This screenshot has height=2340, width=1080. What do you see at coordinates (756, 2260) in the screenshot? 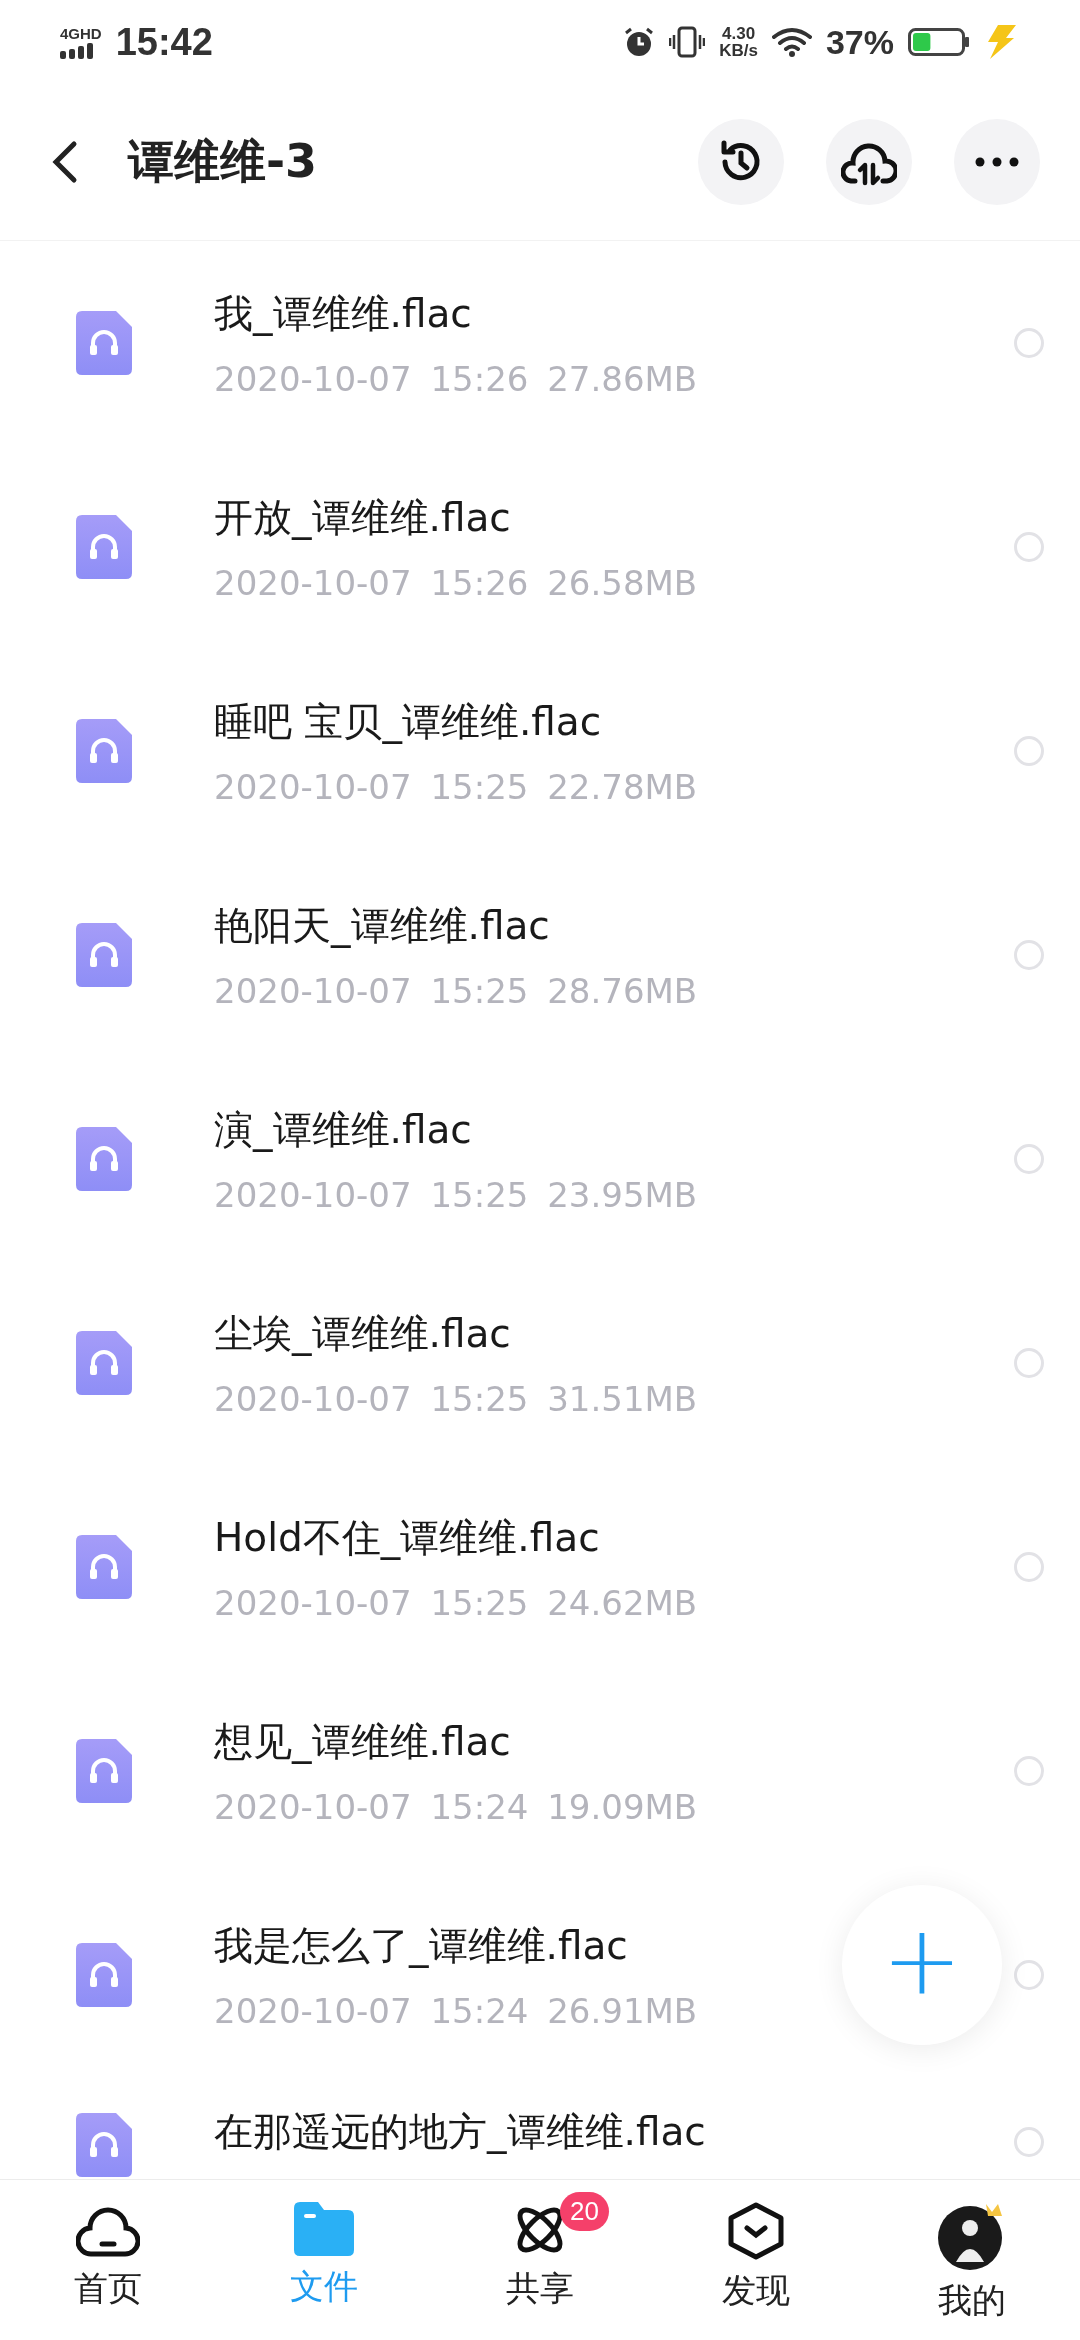
I see `nav-tab: 发现` at bounding box center [756, 2260].